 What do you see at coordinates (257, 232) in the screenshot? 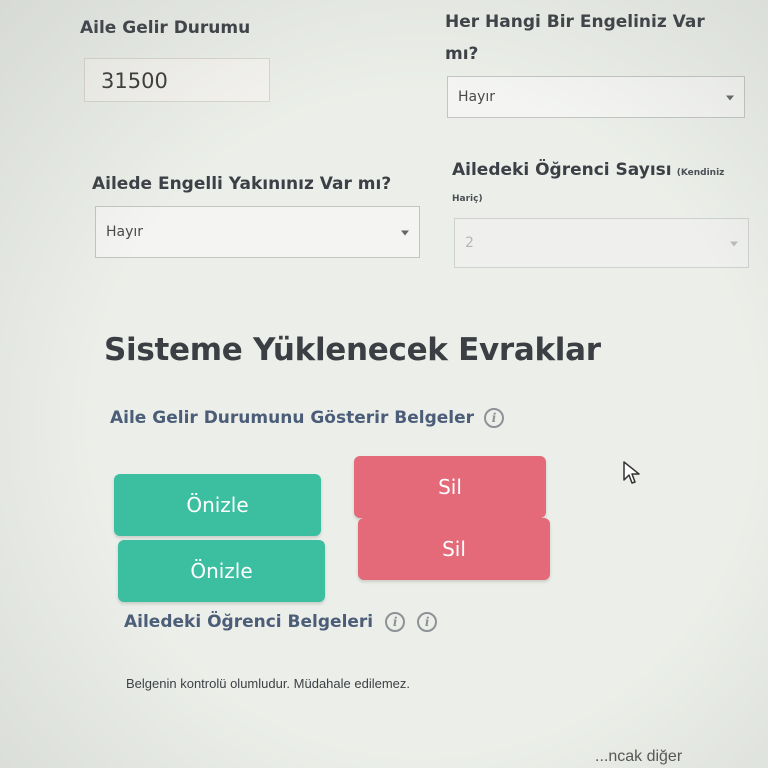
I see `family-disabled-select: Hayır` at bounding box center [257, 232].